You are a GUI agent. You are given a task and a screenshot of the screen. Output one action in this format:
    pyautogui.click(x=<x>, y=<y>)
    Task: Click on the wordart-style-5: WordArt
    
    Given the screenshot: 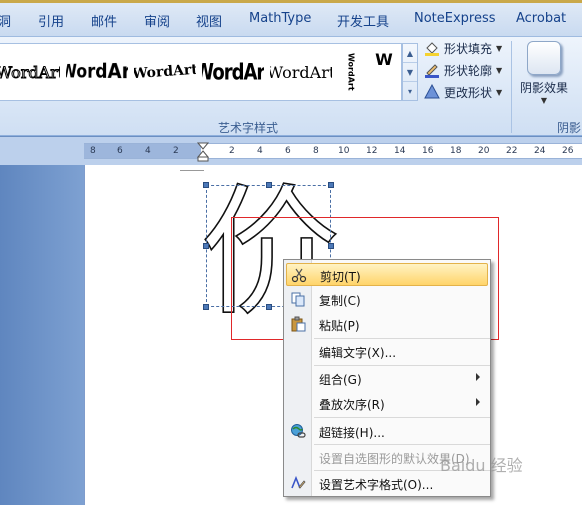 What is the action you would take?
    pyautogui.click(x=301, y=72)
    